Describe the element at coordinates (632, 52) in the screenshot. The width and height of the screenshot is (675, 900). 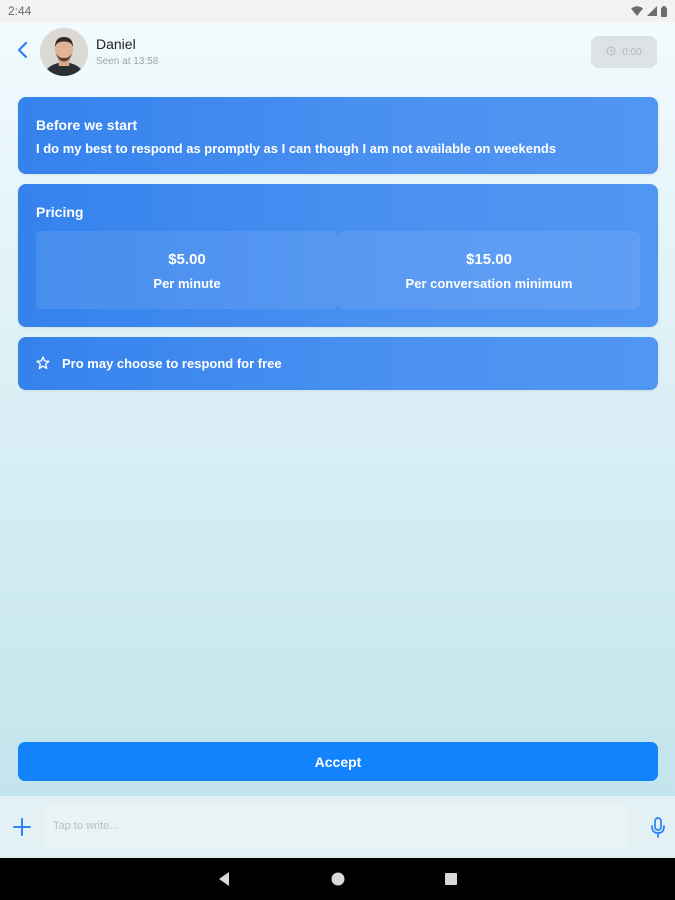
I see `timer-value: 0:00` at that location.